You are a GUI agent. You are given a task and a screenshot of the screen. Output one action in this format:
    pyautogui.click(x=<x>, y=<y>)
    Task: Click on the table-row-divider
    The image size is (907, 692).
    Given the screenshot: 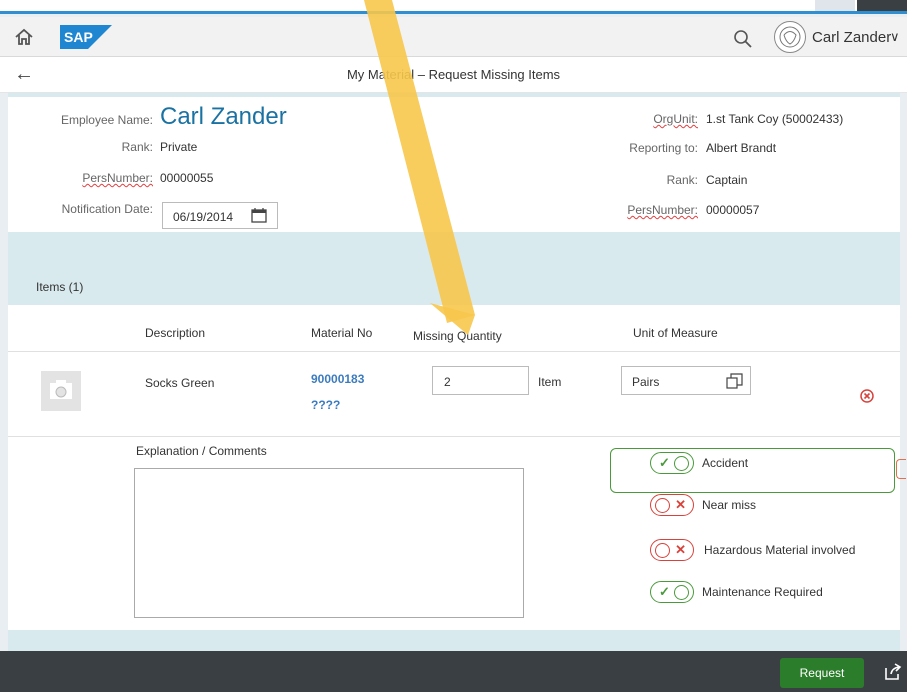 What is the action you would take?
    pyautogui.click(x=454, y=436)
    